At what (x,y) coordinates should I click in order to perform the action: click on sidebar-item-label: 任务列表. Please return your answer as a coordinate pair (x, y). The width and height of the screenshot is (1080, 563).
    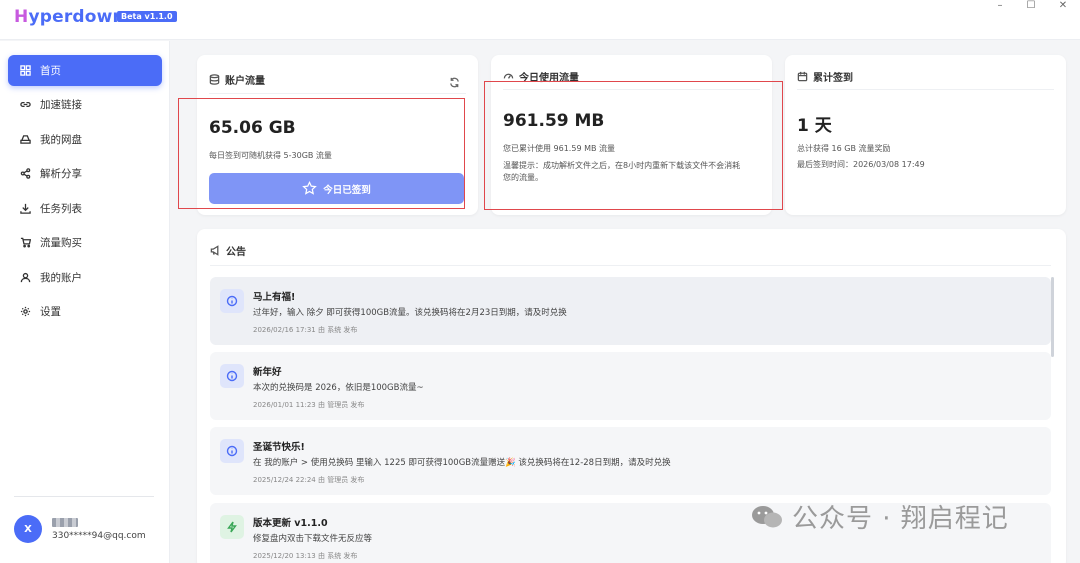
    Looking at the image, I should click on (61, 208).